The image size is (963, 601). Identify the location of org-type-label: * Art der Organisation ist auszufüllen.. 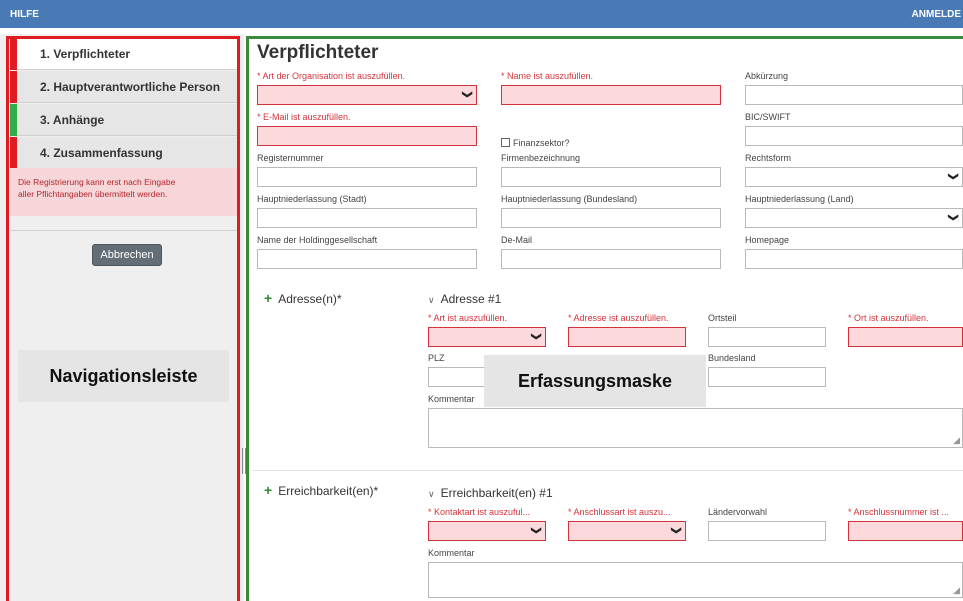
(331, 76).